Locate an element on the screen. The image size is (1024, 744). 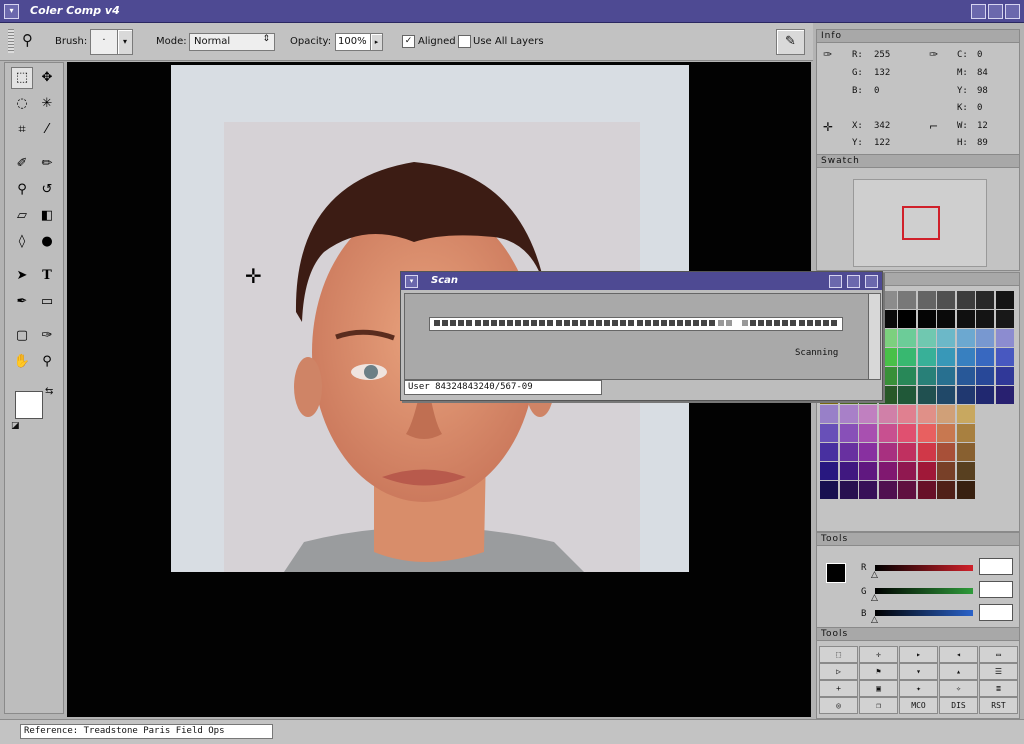
indent-list-button-icon: ≣ is located at coordinates (998, 688).